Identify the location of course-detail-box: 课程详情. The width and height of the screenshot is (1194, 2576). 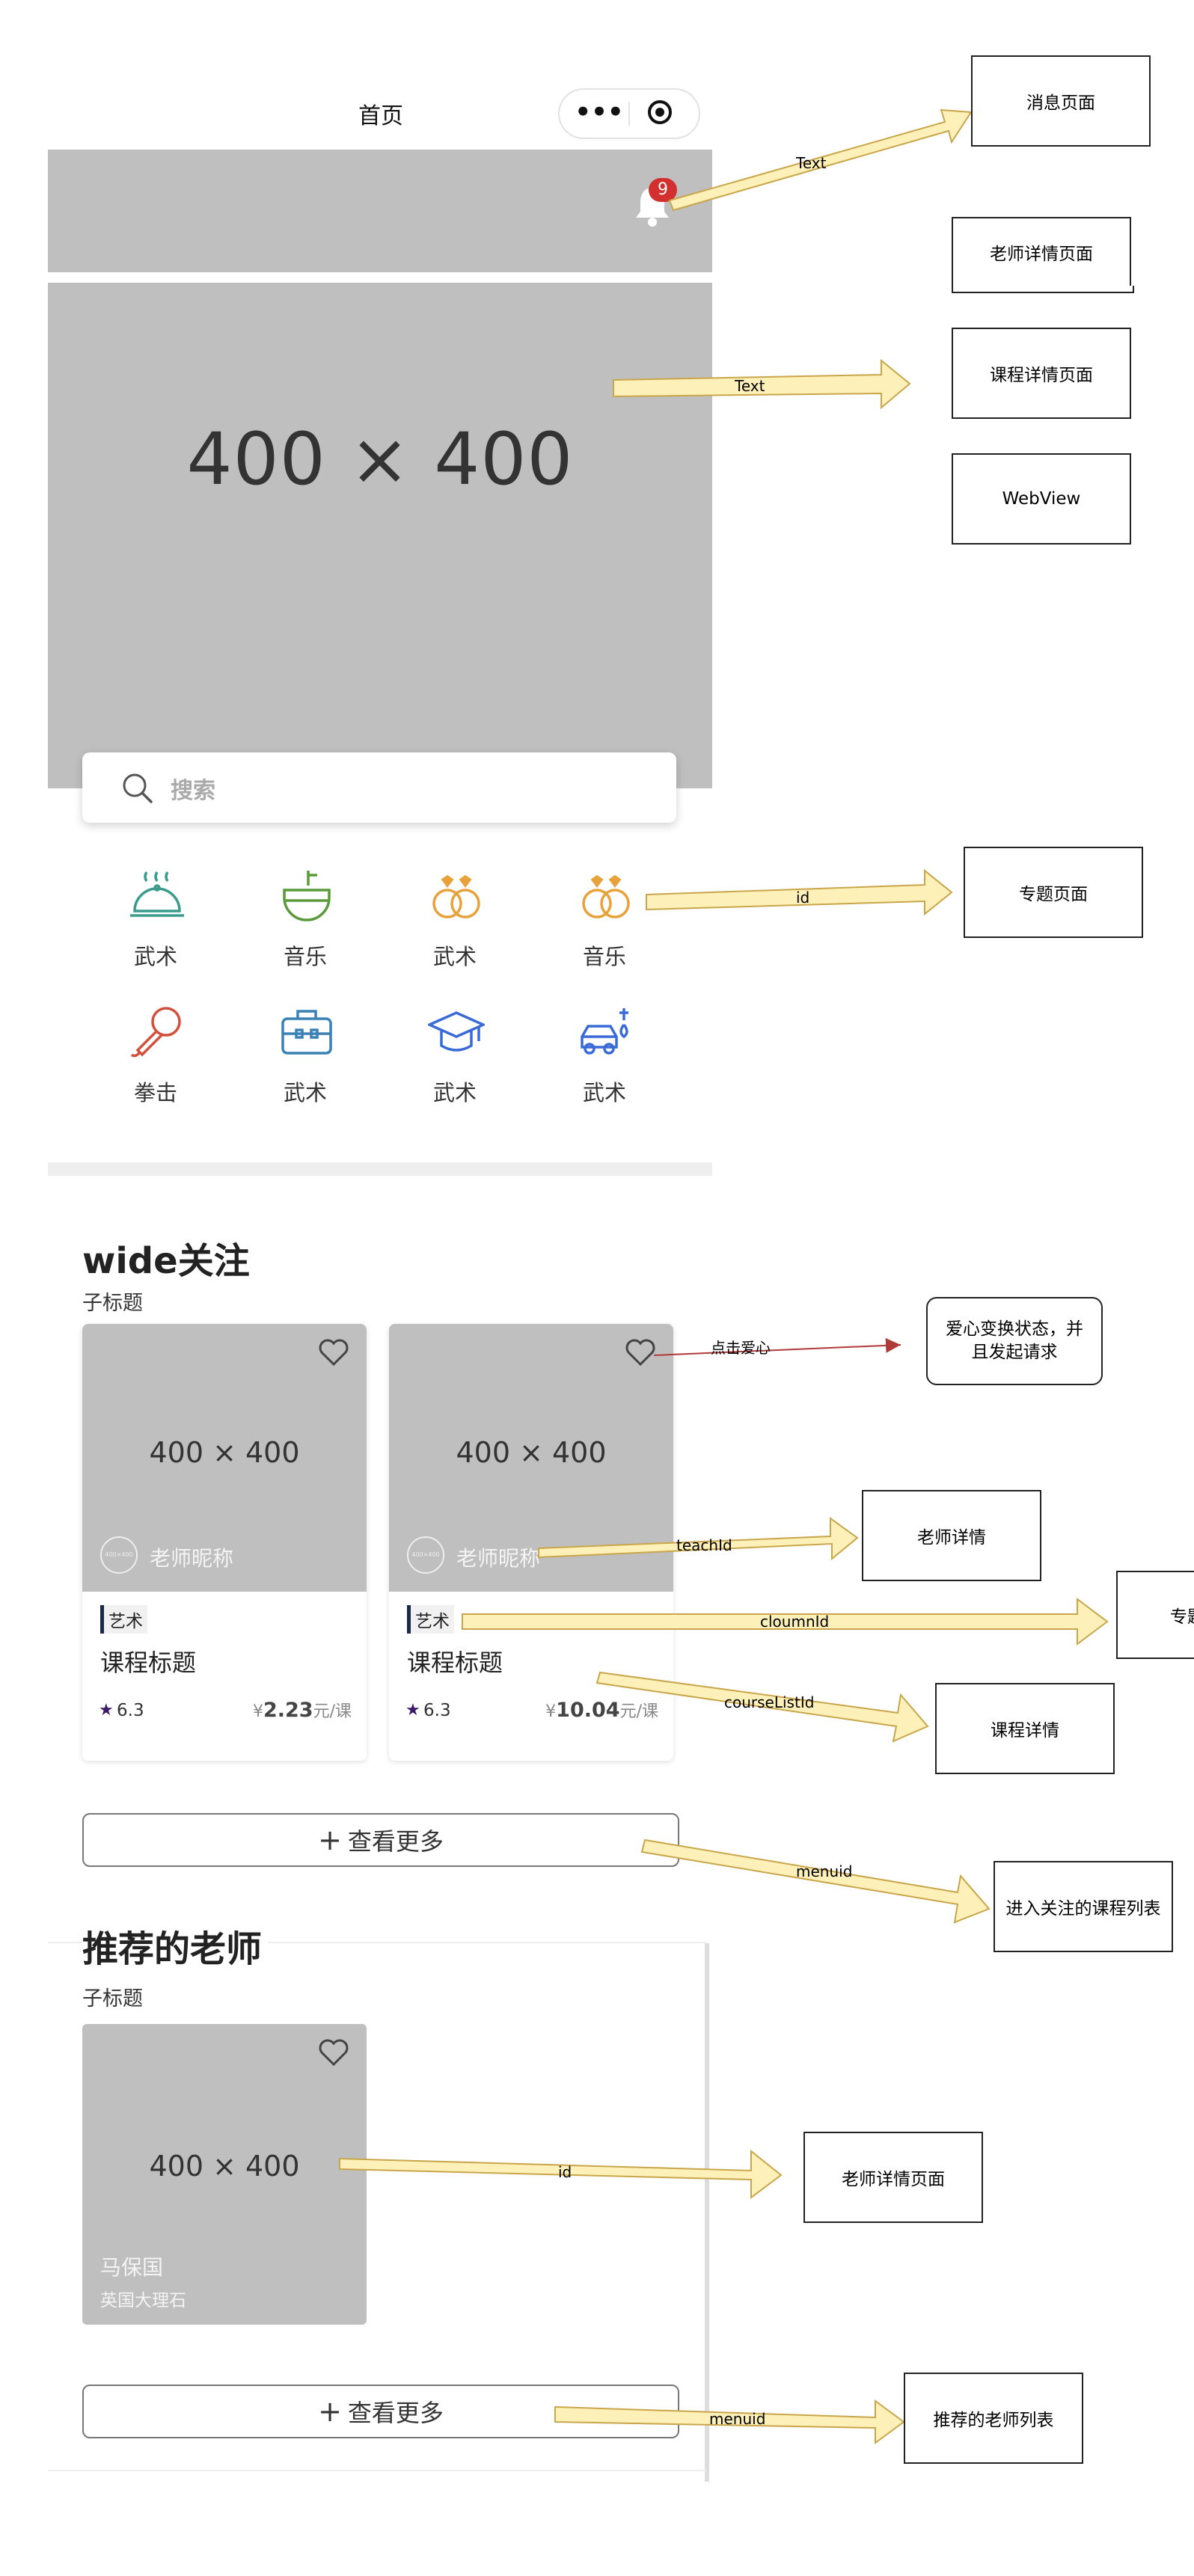
(1025, 1728).